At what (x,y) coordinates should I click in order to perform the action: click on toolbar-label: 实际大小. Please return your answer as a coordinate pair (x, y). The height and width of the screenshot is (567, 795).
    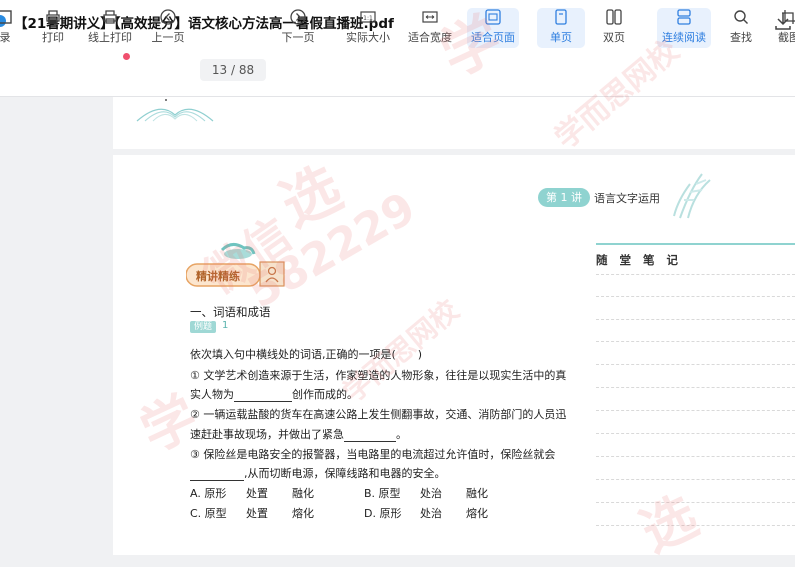
    Looking at the image, I should click on (368, 37).